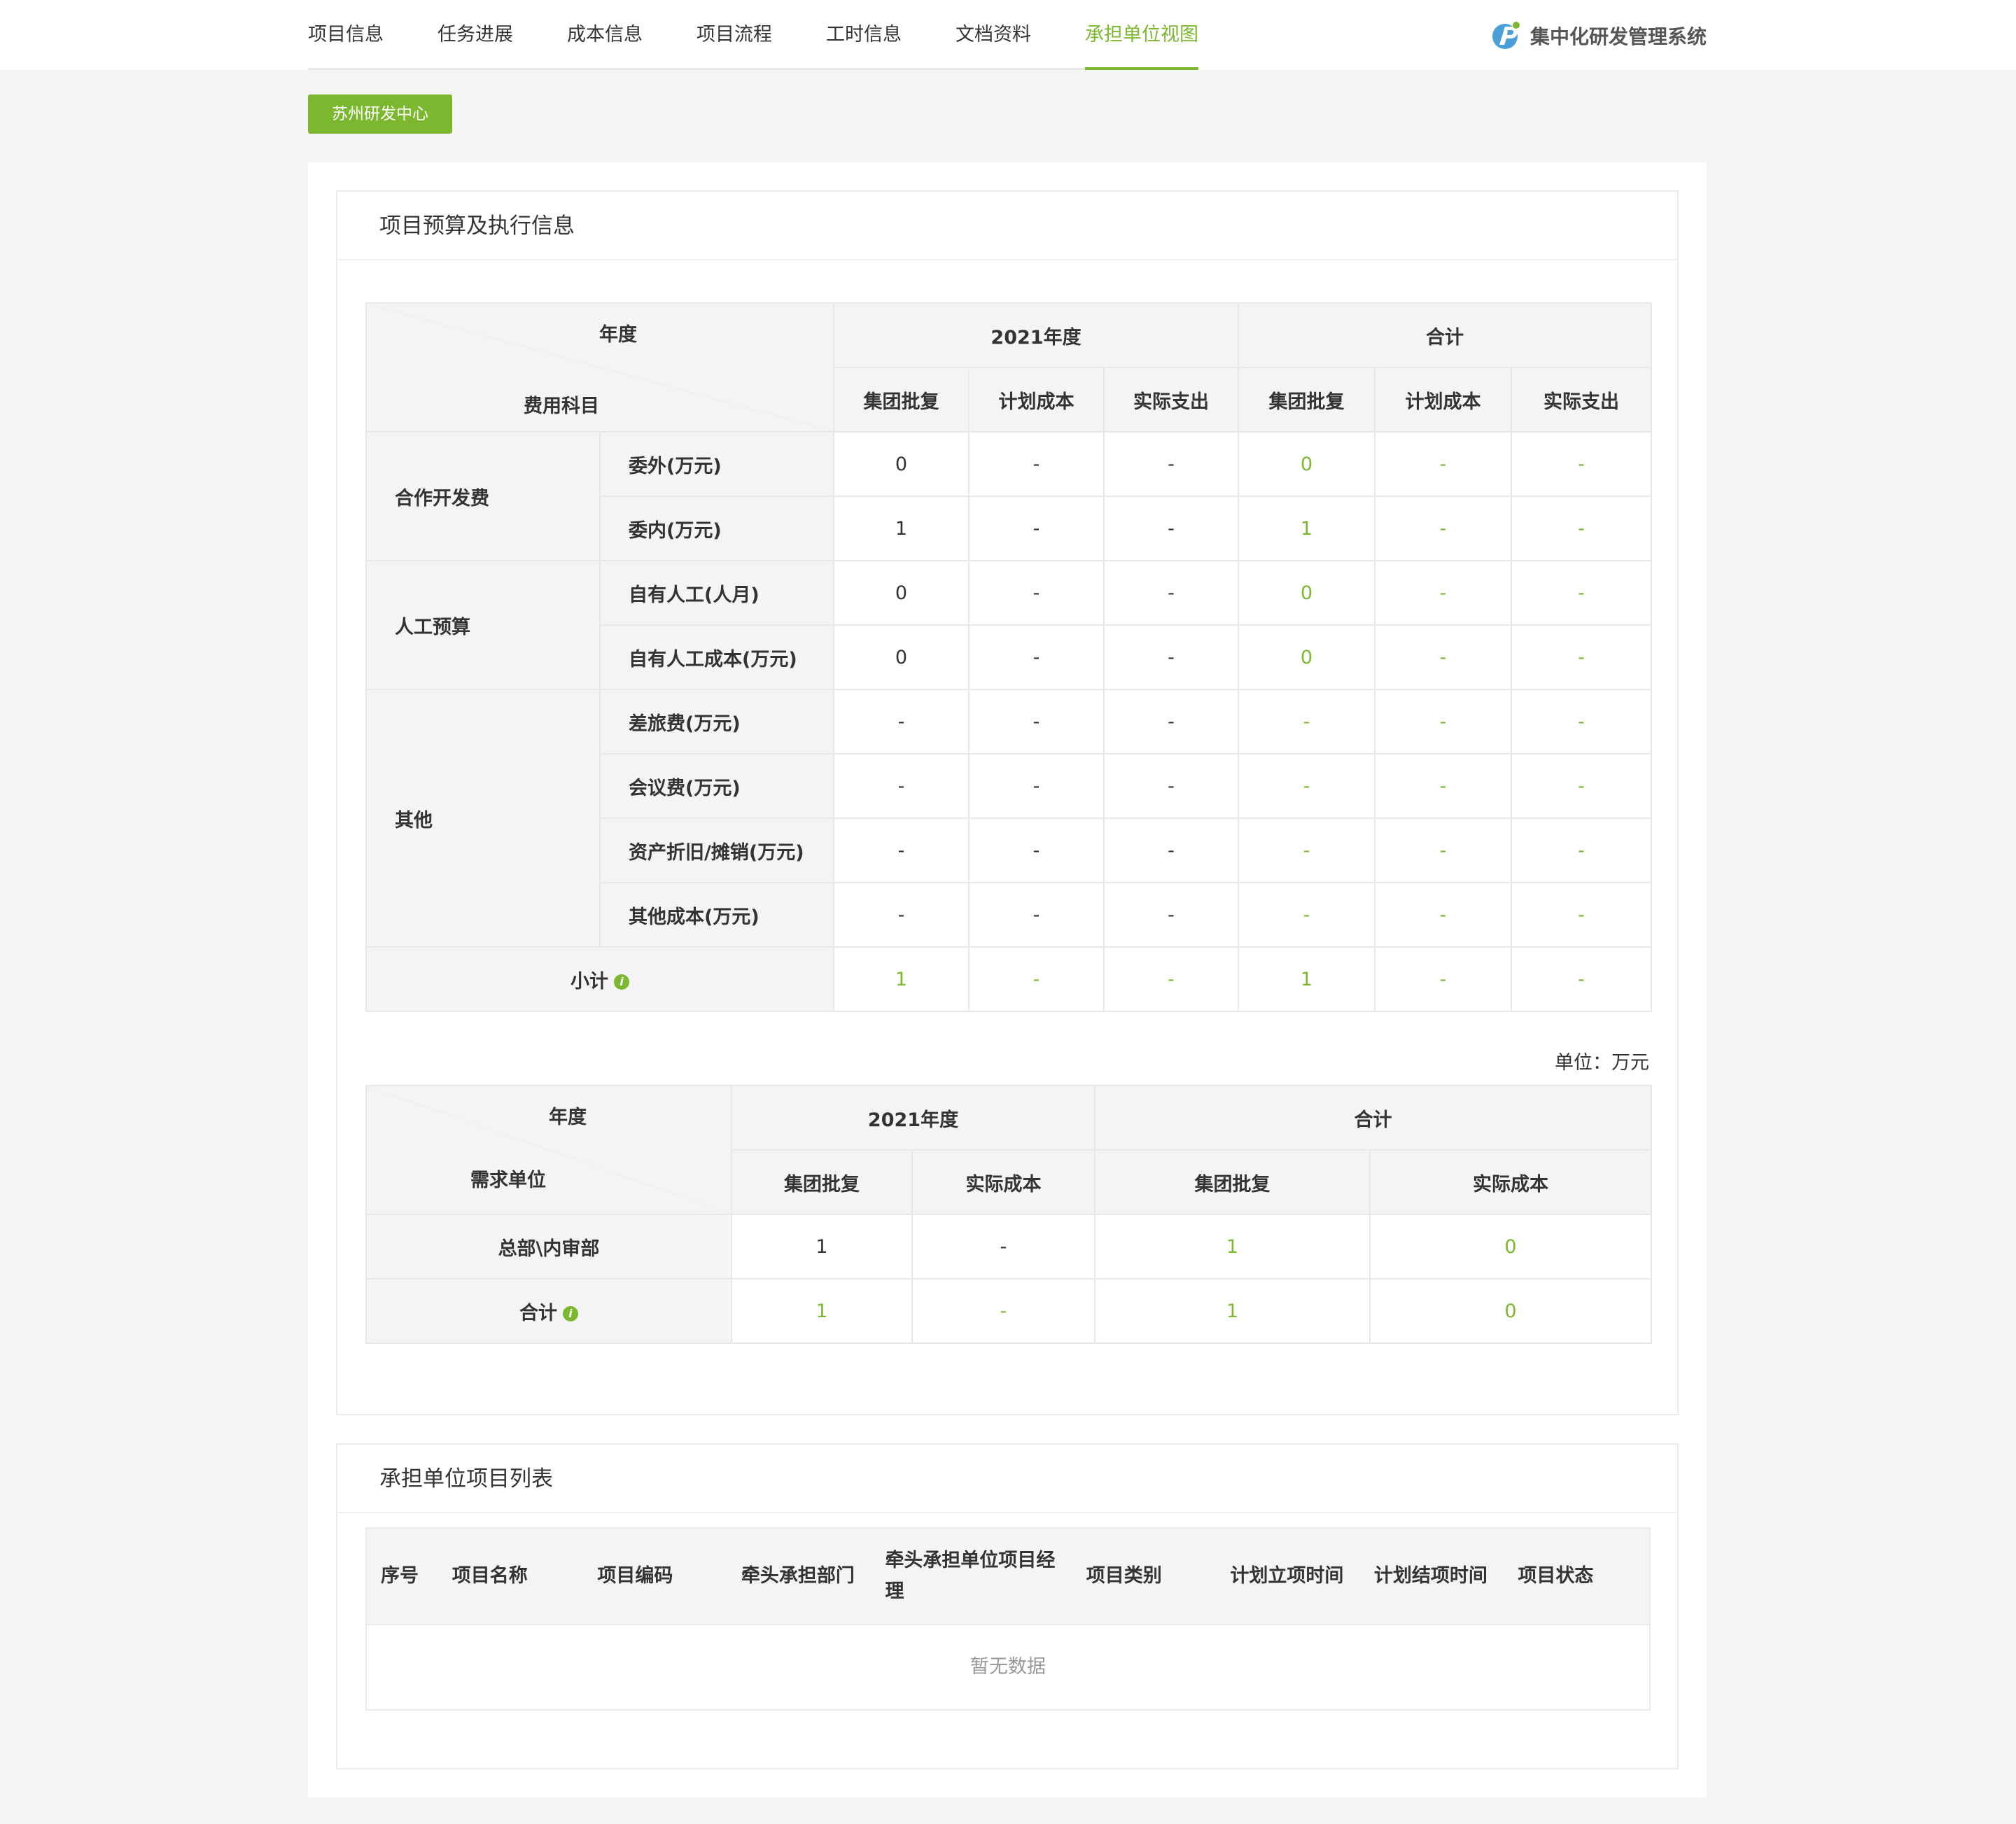 Image resolution: width=2016 pixels, height=1824 pixels. I want to click on item-label: 自有人工成本(万元), so click(716, 657).